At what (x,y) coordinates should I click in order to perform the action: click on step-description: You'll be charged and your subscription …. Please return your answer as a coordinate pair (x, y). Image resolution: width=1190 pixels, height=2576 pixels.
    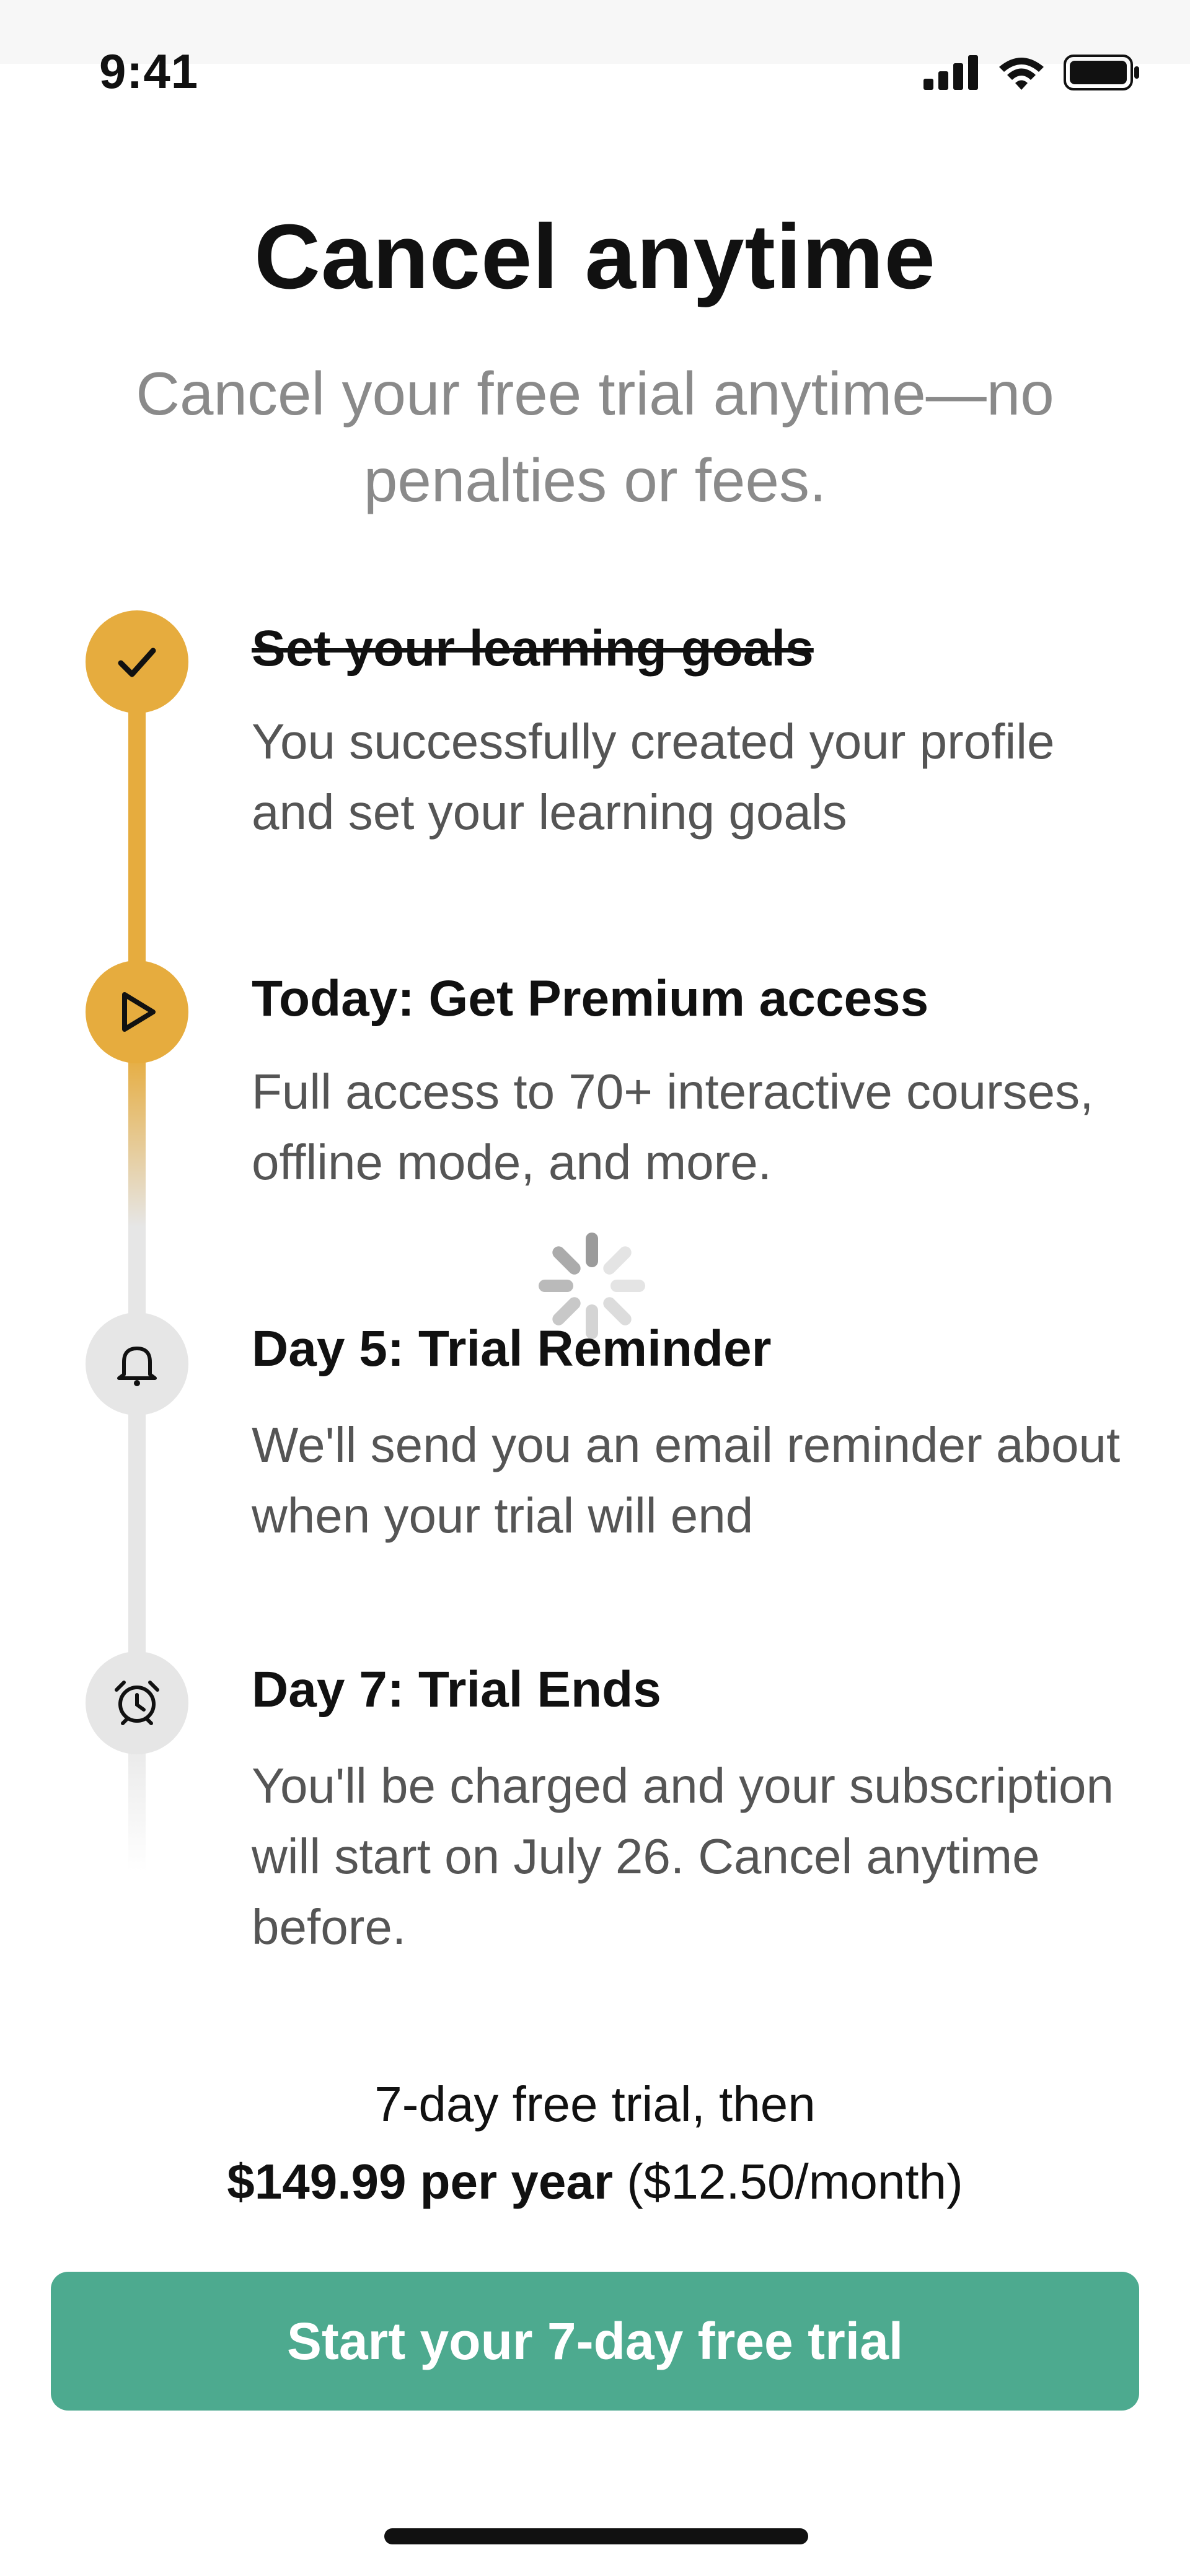
    Looking at the image, I should click on (683, 1856).